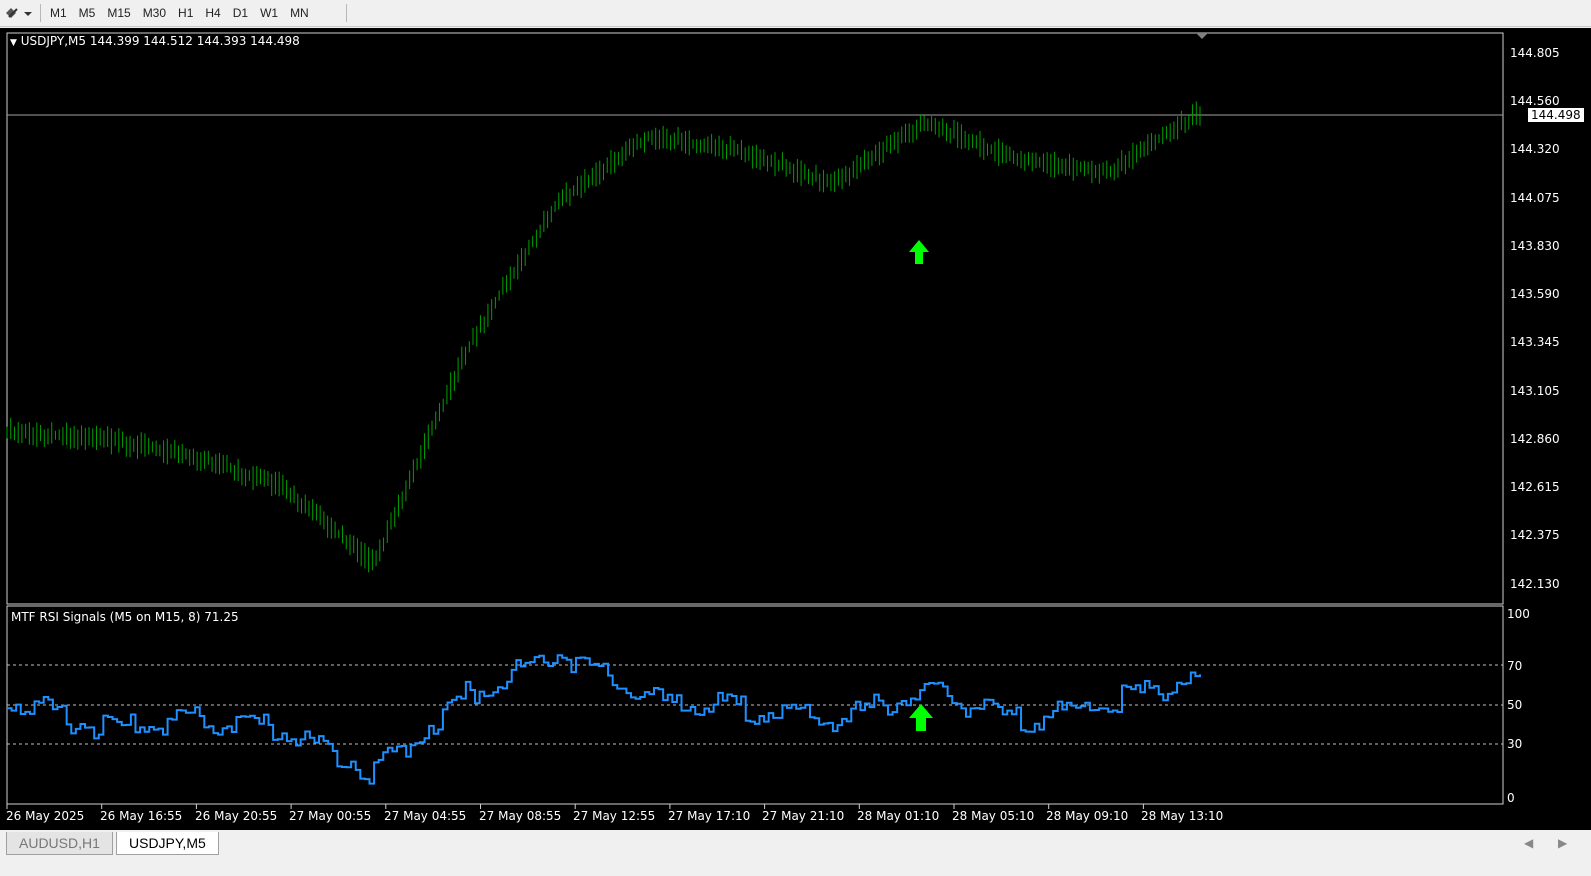  What do you see at coordinates (1182, 816) in the screenshot?
I see `time-axis-label: 28 May 13:10` at bounding box center [1182, 816].